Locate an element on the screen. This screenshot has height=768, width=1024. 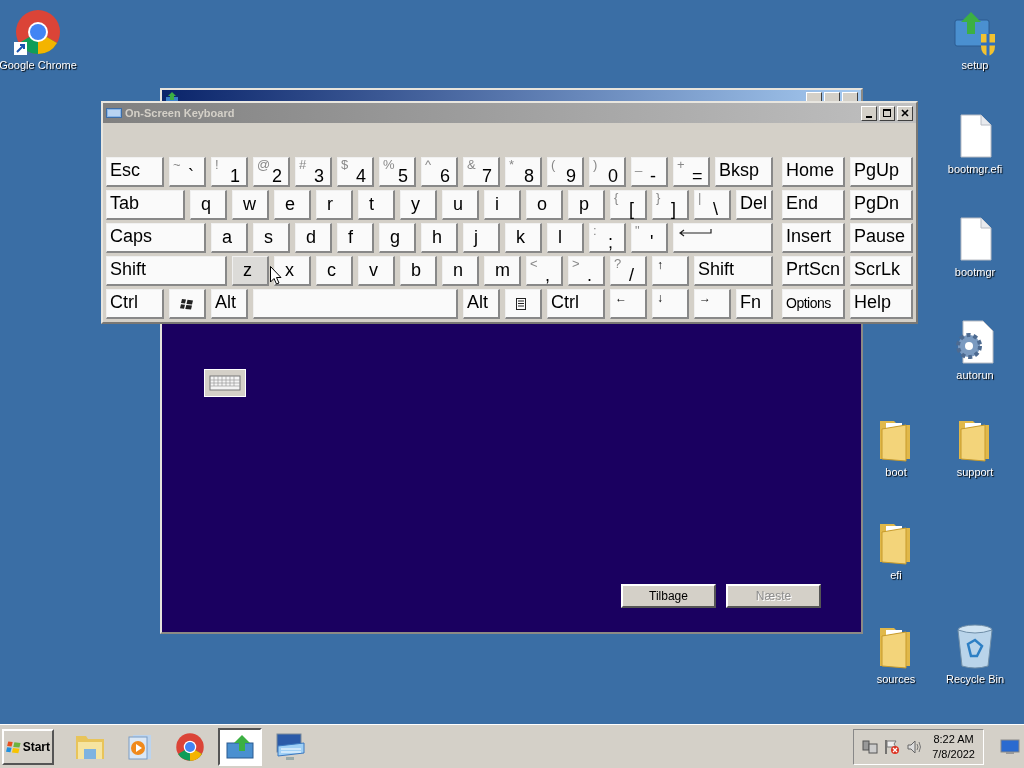
key: End is located at coordinates (813, 205).